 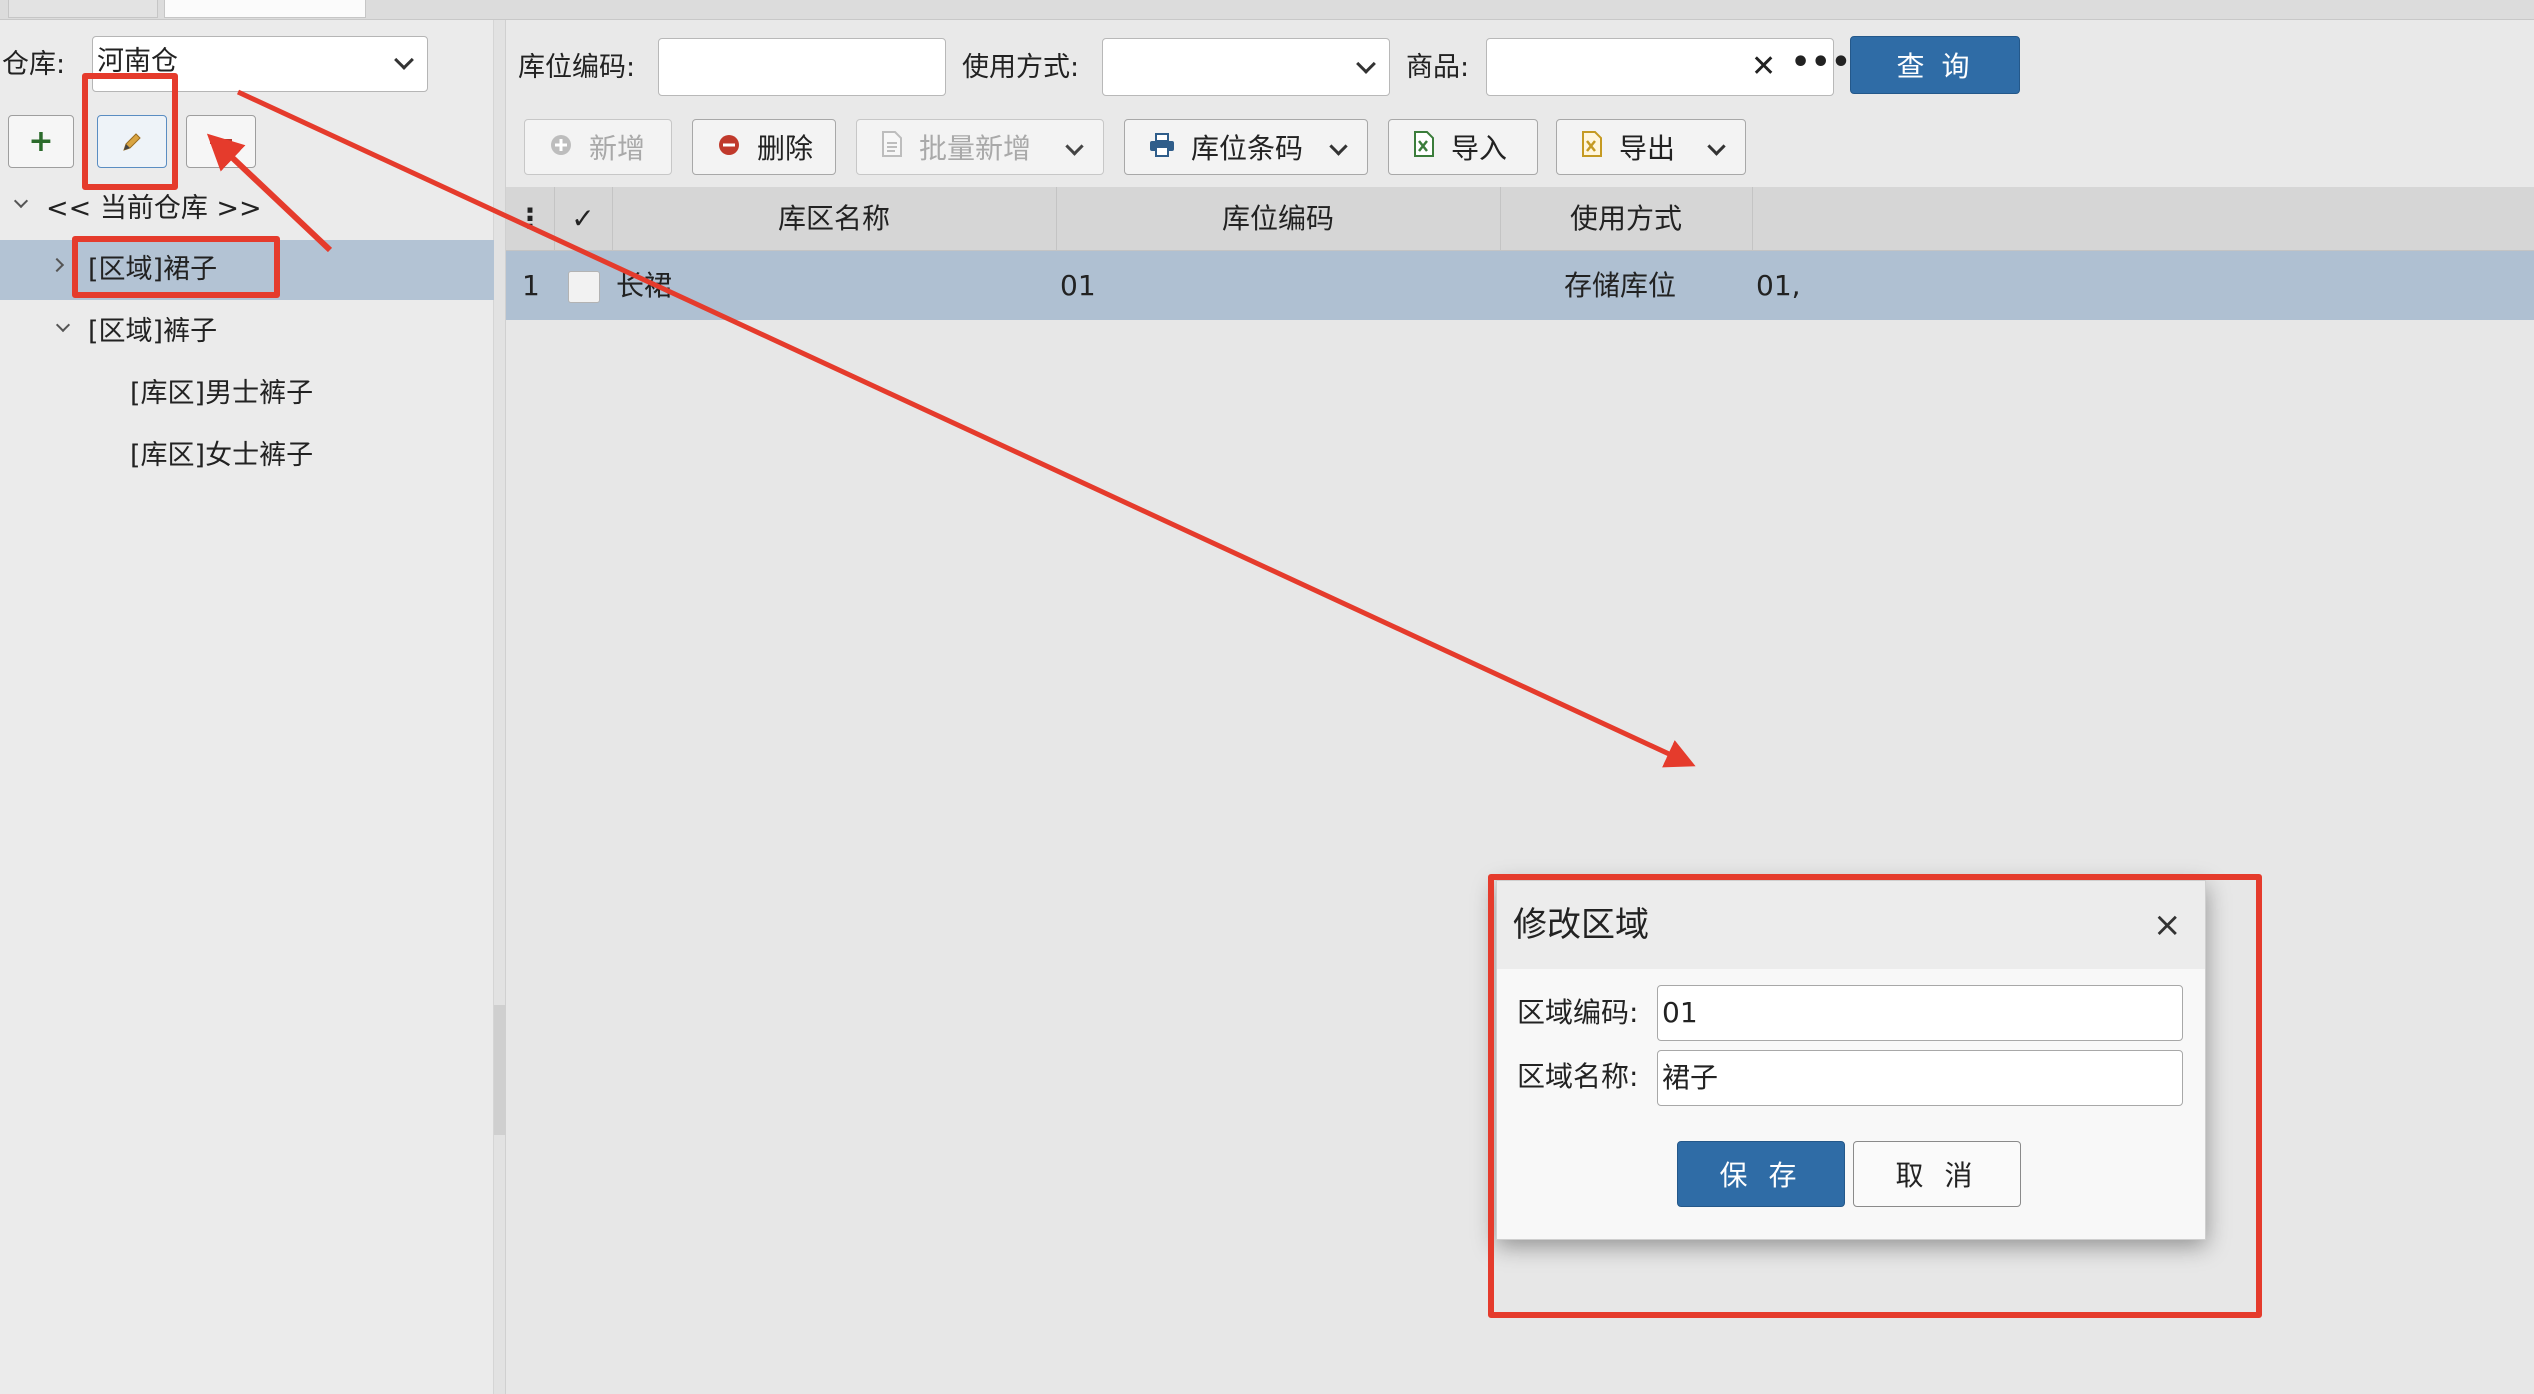 I want to click on annotation-arrow-to-edit, so click(x=269, y=193).